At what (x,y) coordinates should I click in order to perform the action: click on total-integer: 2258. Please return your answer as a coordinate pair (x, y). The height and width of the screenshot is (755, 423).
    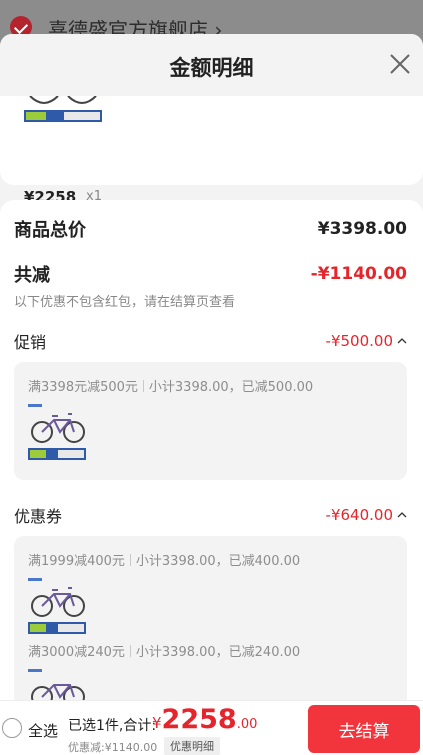
    Looking at the image, I should click on (199, 719).